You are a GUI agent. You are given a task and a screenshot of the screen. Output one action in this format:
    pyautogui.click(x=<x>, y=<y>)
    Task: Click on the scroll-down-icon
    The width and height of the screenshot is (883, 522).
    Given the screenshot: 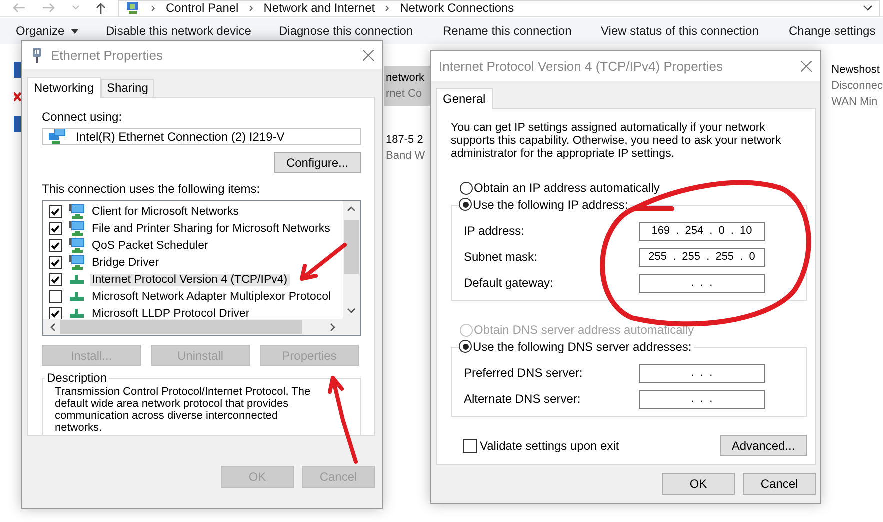 What is the action you would take?
    pyautogui.click(x=351, y=311)
    